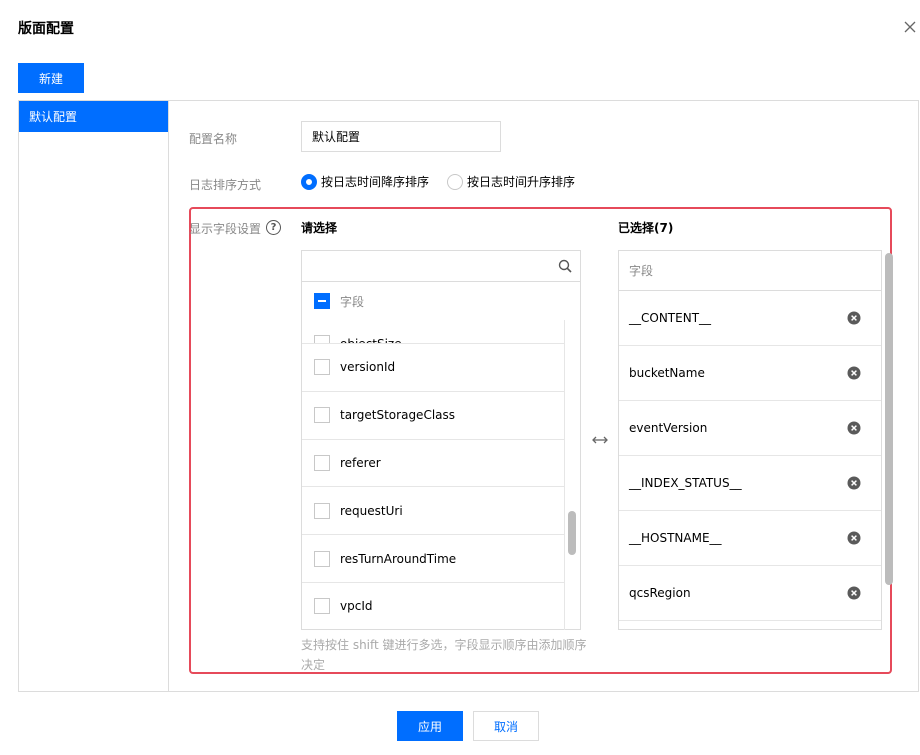  Describe the element at coordinates (433, 605) in the screenshot. I see `list-item: vpcId` at that location.